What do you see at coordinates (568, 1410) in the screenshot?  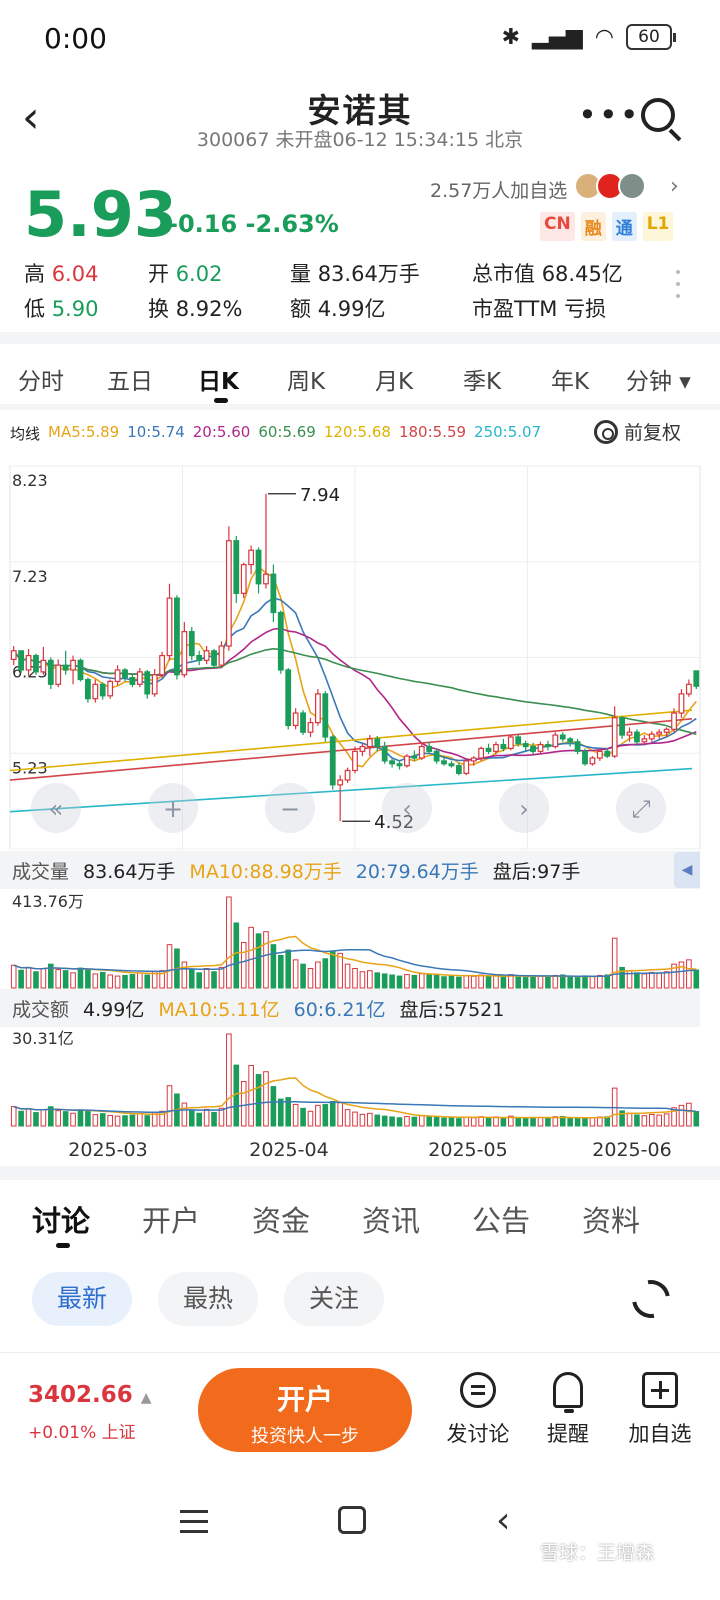 I see `remind-button: 提醒` at bounding box center [568, 1410].